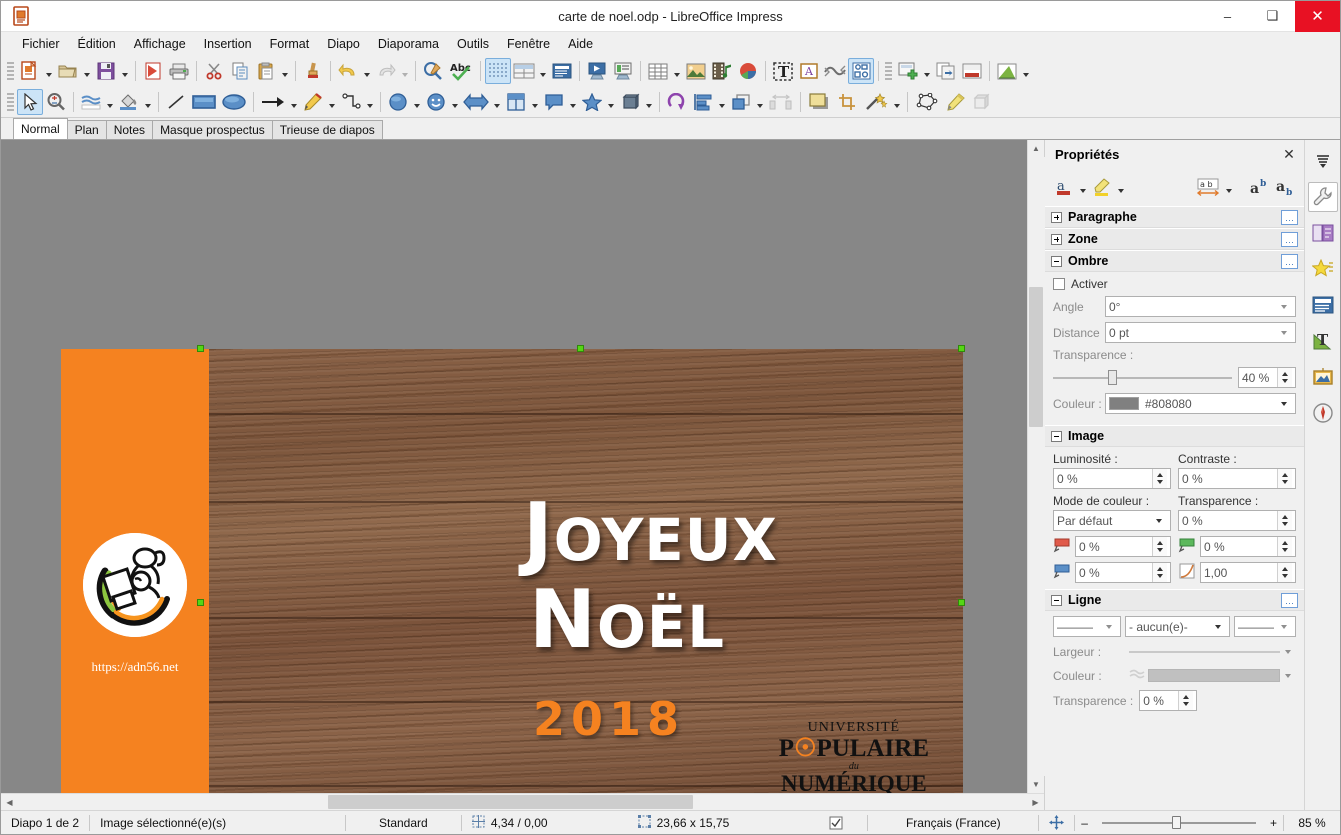 The width and height of the screenshot is (1341, 835). What do you see at coordinates (1248, 546) in the screenshot?
I see `green-input: 0 %` at bounding box center [1248, 546].